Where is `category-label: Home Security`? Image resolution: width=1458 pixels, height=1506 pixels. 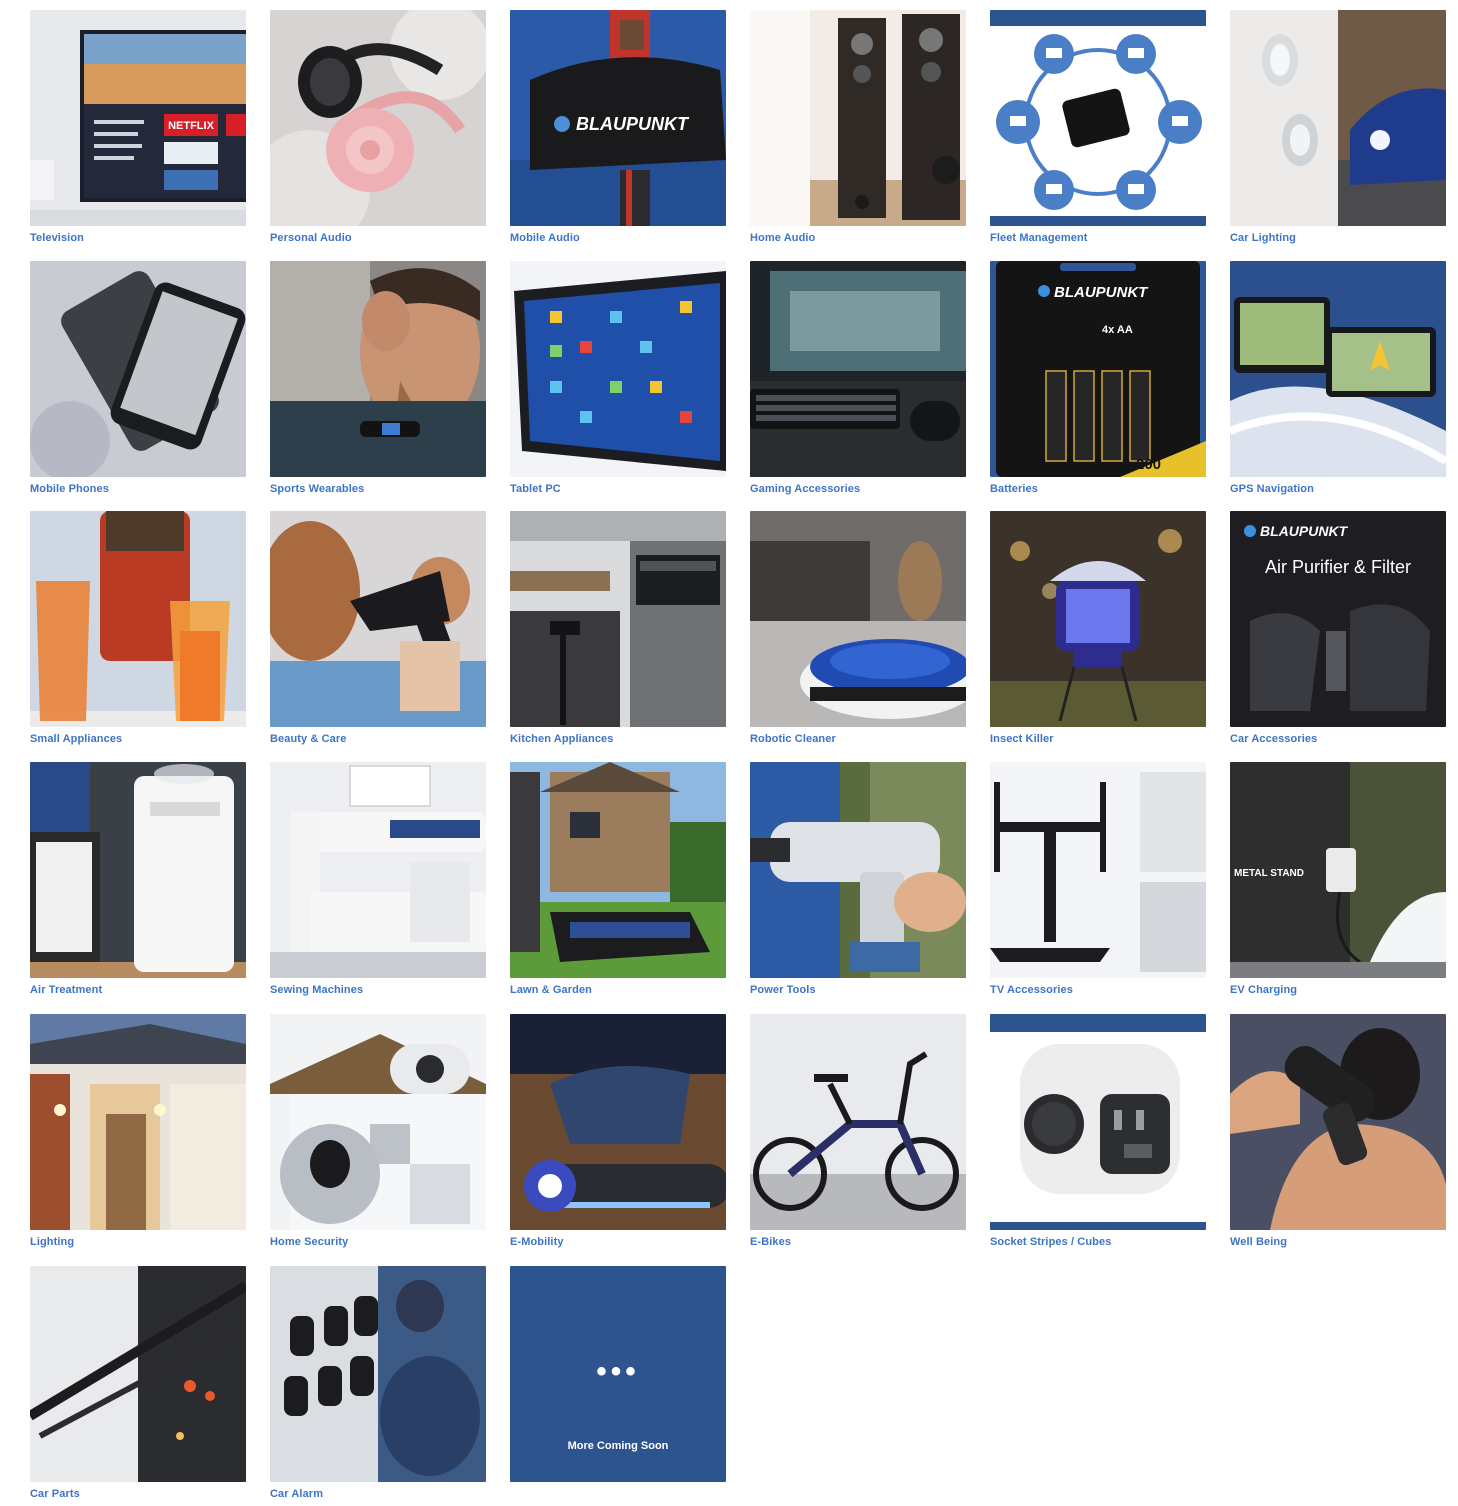 category-label: Home Security is located at coordinates (309, 1242).